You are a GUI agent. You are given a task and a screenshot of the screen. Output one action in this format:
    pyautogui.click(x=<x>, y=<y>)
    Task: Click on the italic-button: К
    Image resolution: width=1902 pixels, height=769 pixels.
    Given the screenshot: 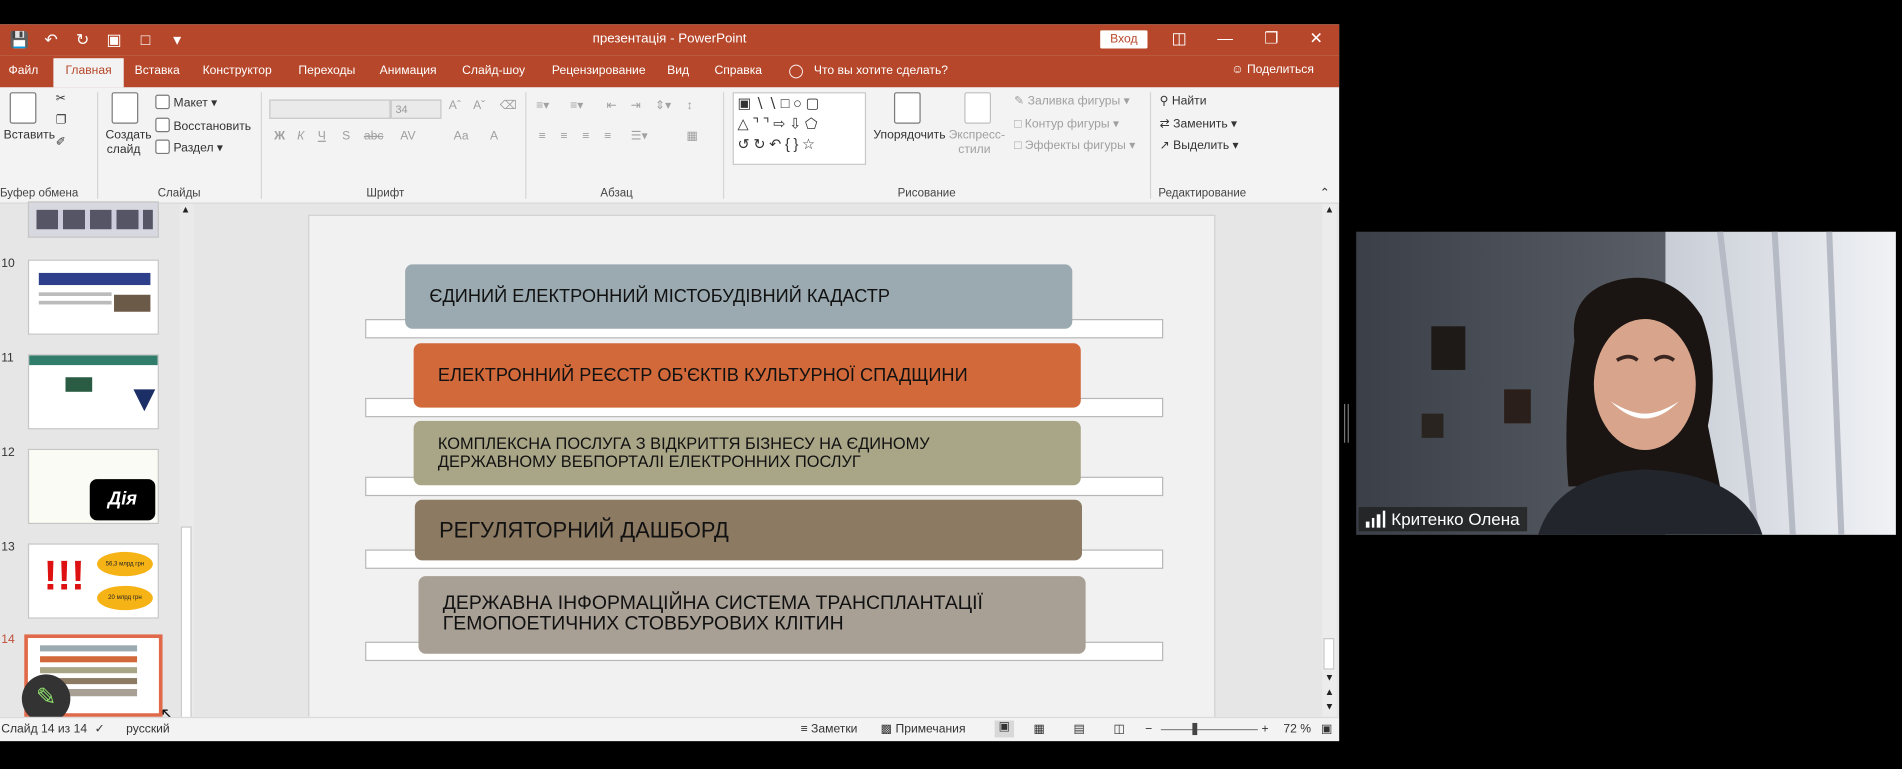 What is the action you would take?
    pyautogui.click(x=300, y=136)
    